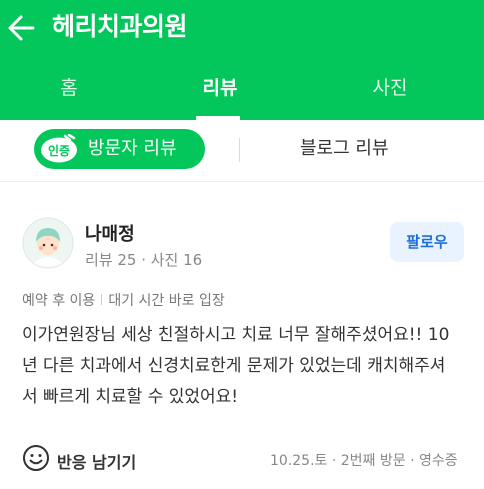 Image resolution: width=484 pixels, height=489 pixels. I want to click on back-arrow-icon, so click(22, 28).